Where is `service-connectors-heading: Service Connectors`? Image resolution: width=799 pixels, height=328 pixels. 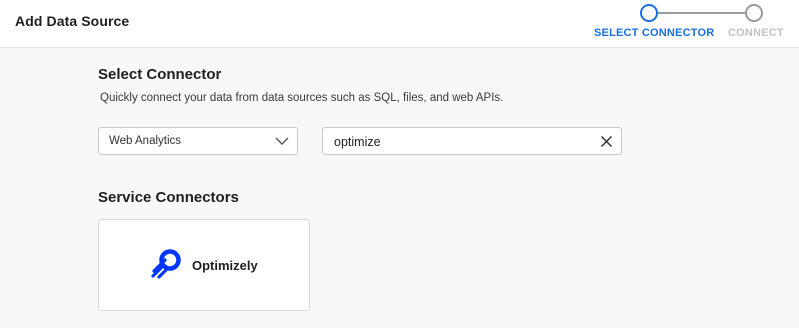 service-connectors-heading: Service Connectors is located at coordinates (168, 197).